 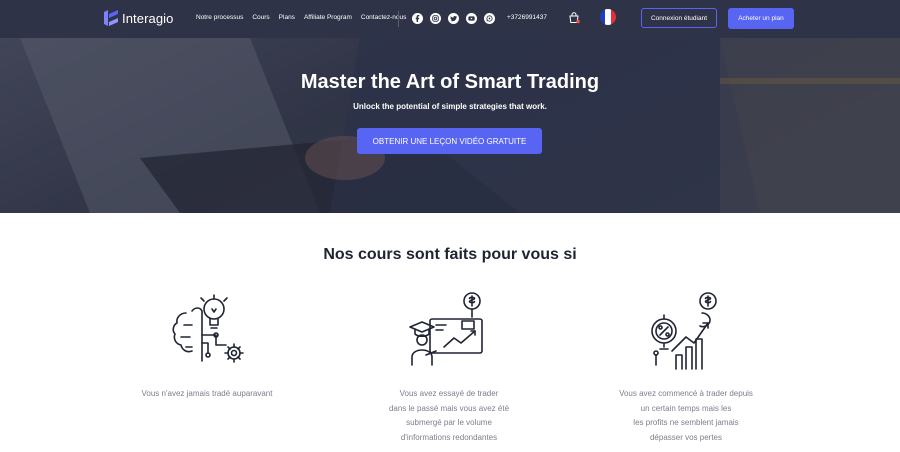 What do you see at coordinates (608, 17) in the screenshot?
I see `language-flag-fr-icon` at bounding box center [608, 17].